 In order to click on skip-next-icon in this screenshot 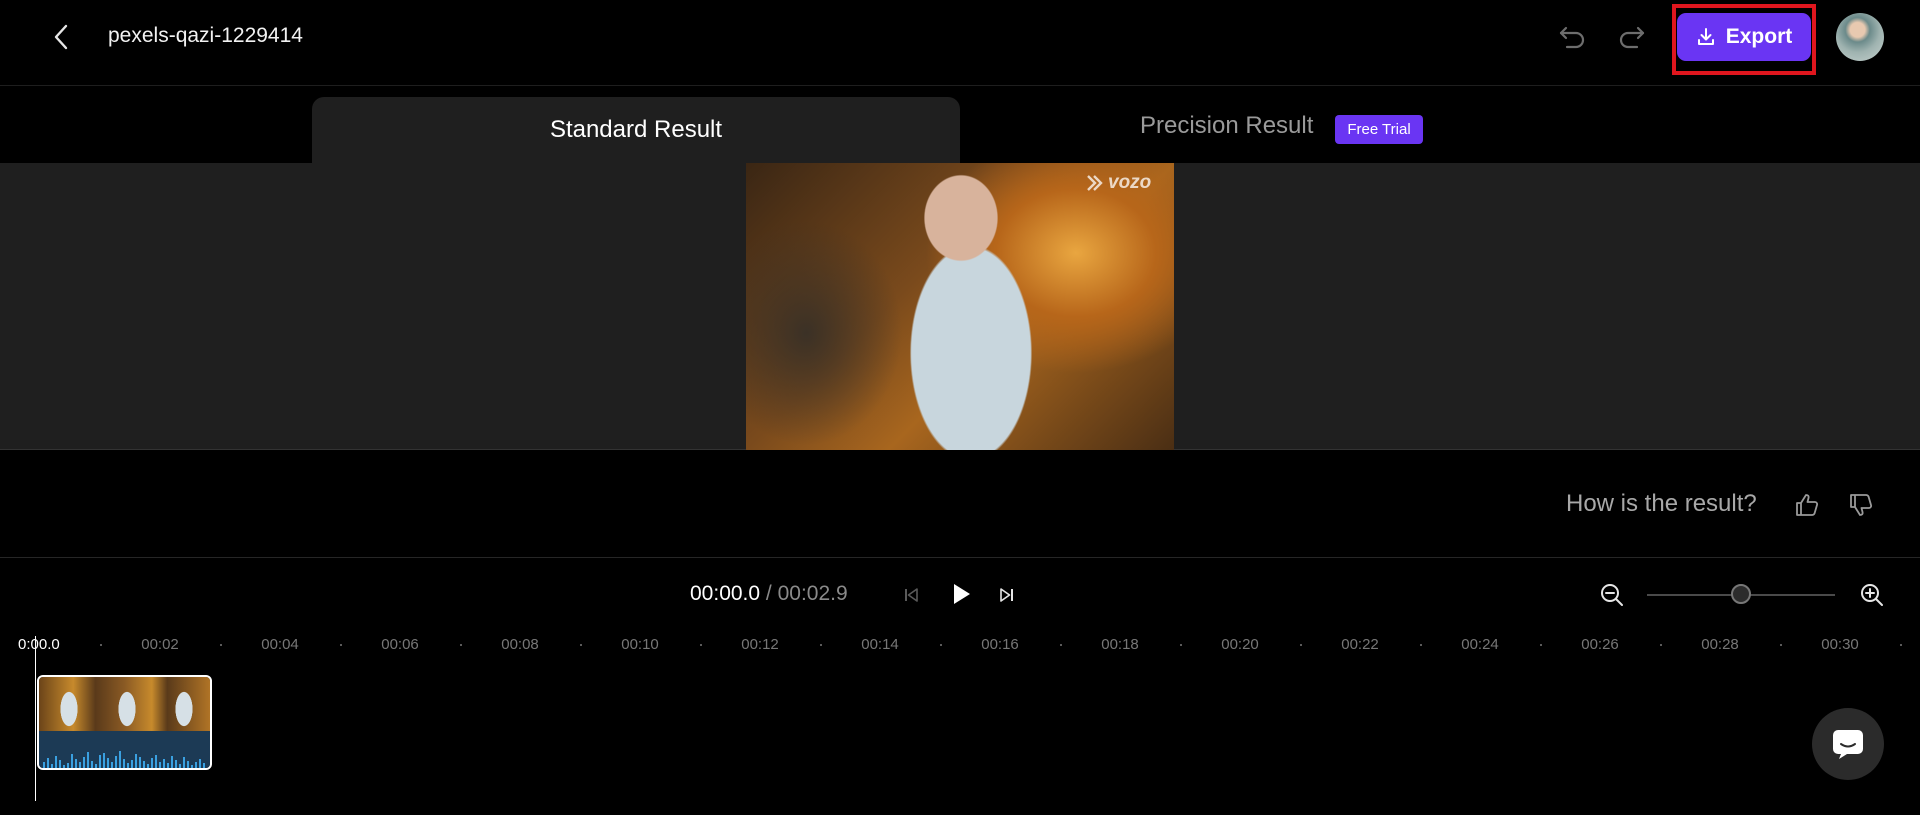, I will do `click(1006, 595)`.